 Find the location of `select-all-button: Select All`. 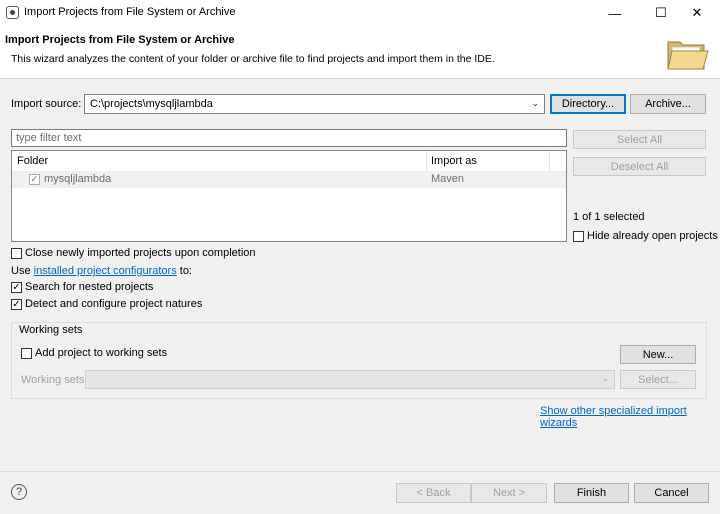

select-all-button: Select All is located at coordinates (639, 139).